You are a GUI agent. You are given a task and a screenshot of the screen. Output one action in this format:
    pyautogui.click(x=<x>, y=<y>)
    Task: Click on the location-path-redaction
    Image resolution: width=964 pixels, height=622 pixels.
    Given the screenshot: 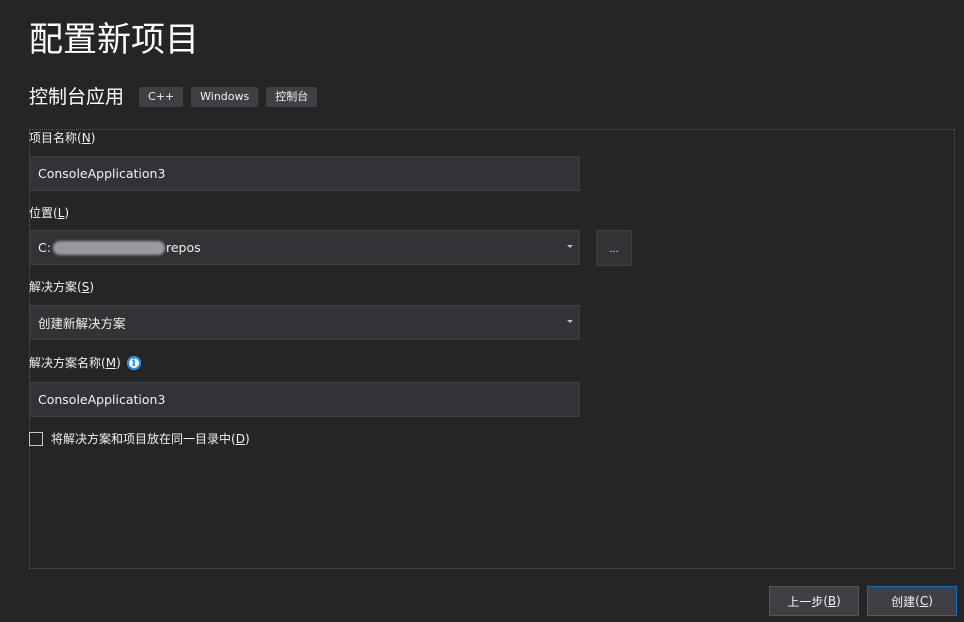 What is the action you would take?
    pyautogui.click(x=108, y=247)
    